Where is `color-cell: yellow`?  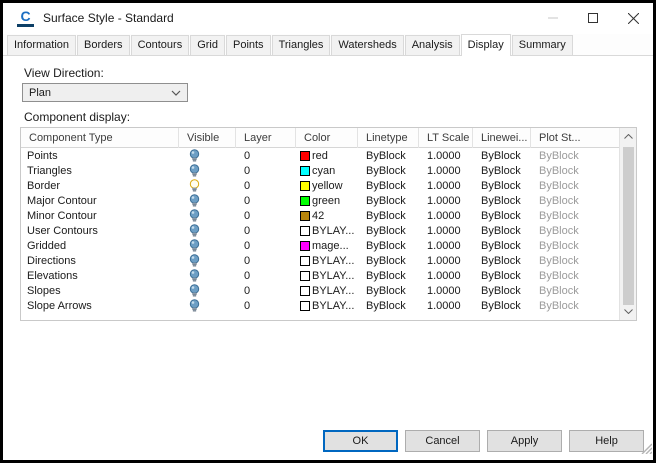 color-cell: yellow is located at coordinates (327, 186).